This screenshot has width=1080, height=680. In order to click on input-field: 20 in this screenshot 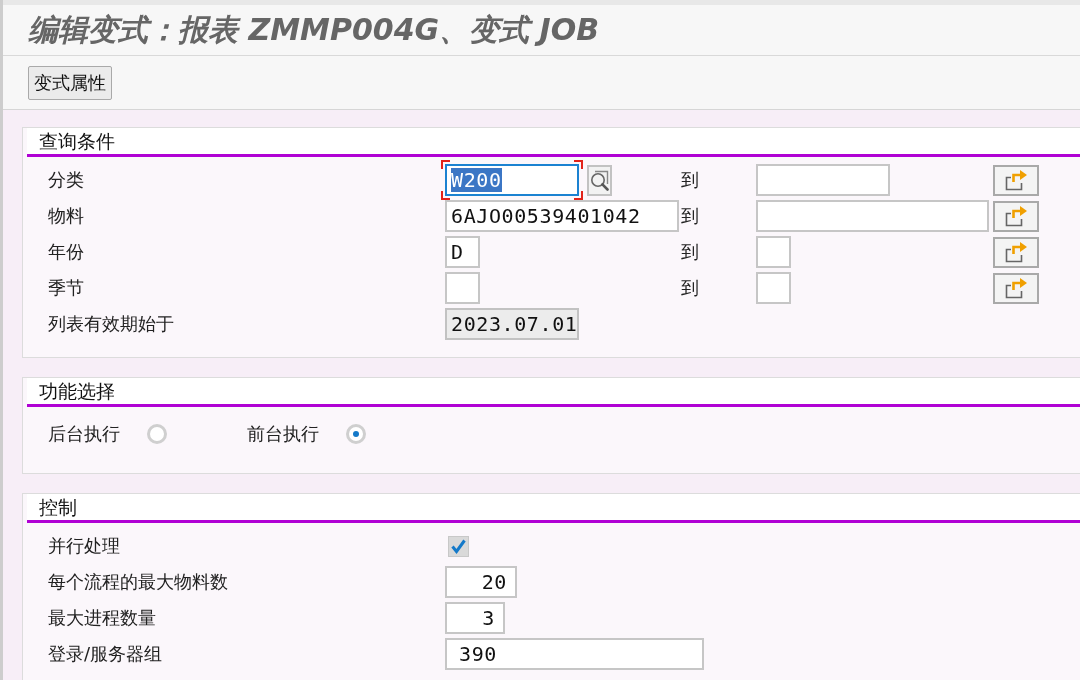, I will do `click(481, 582)`.